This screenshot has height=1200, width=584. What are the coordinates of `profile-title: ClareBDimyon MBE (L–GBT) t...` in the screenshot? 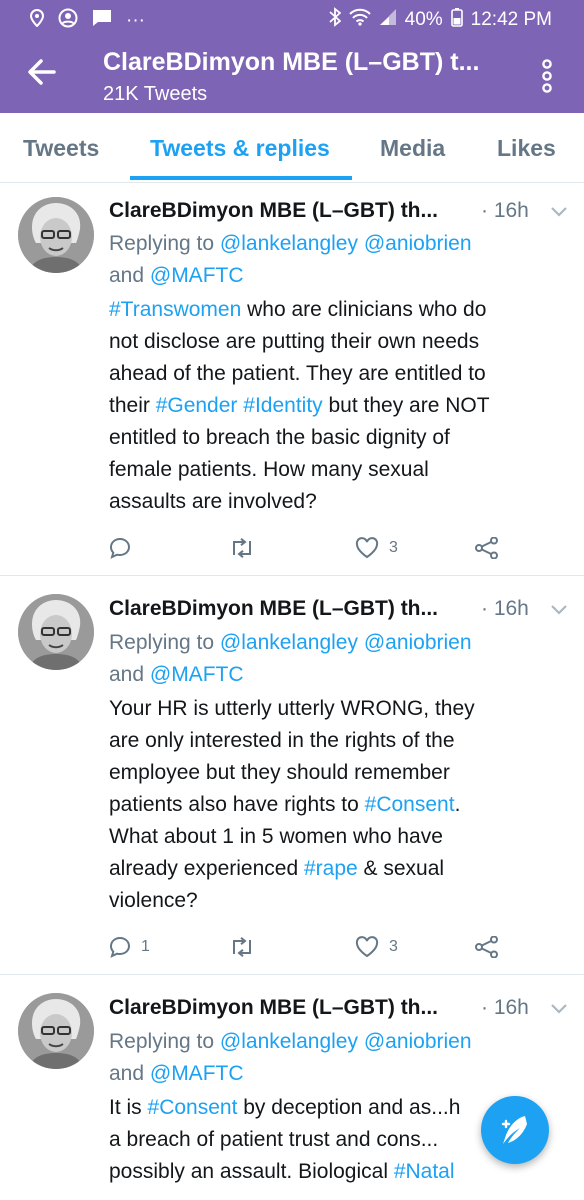 It's located at (291, 62).